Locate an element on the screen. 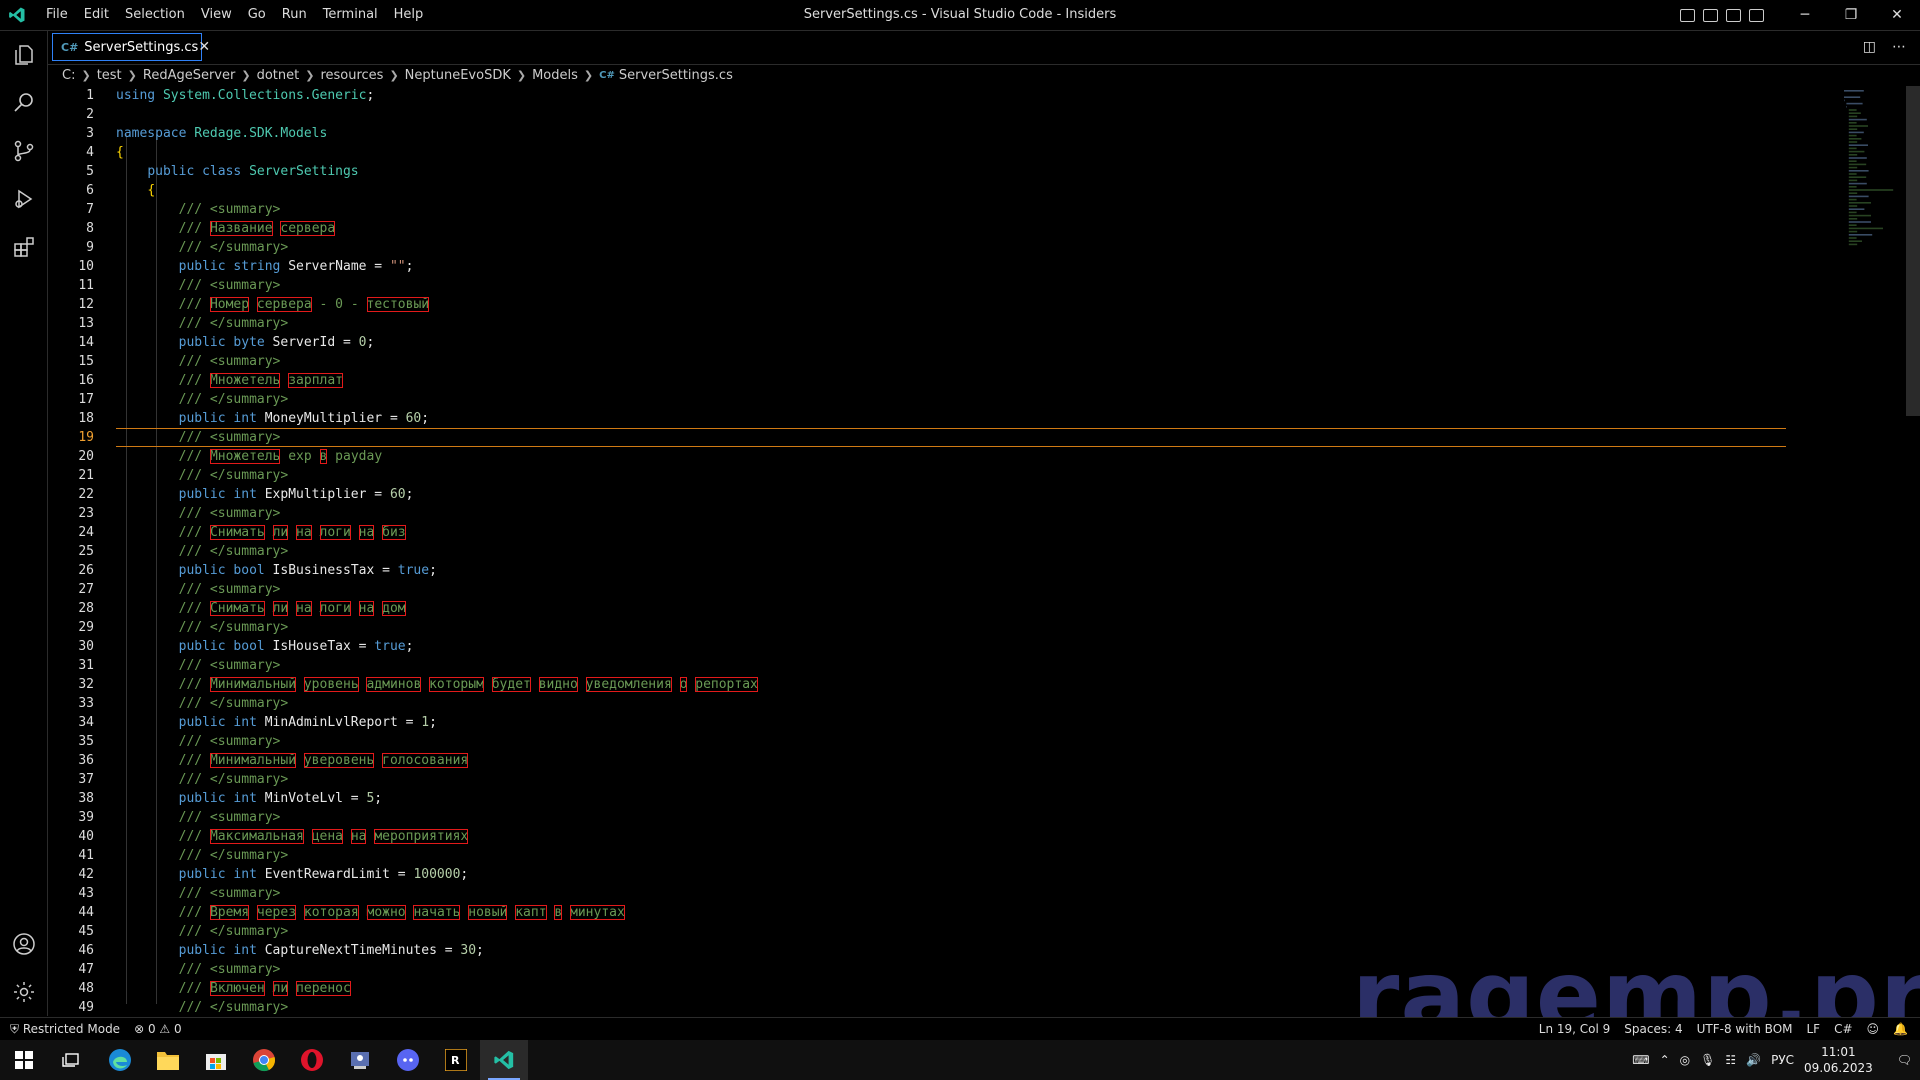  breadcrumb-item: test is located at coordinates (109, 75).